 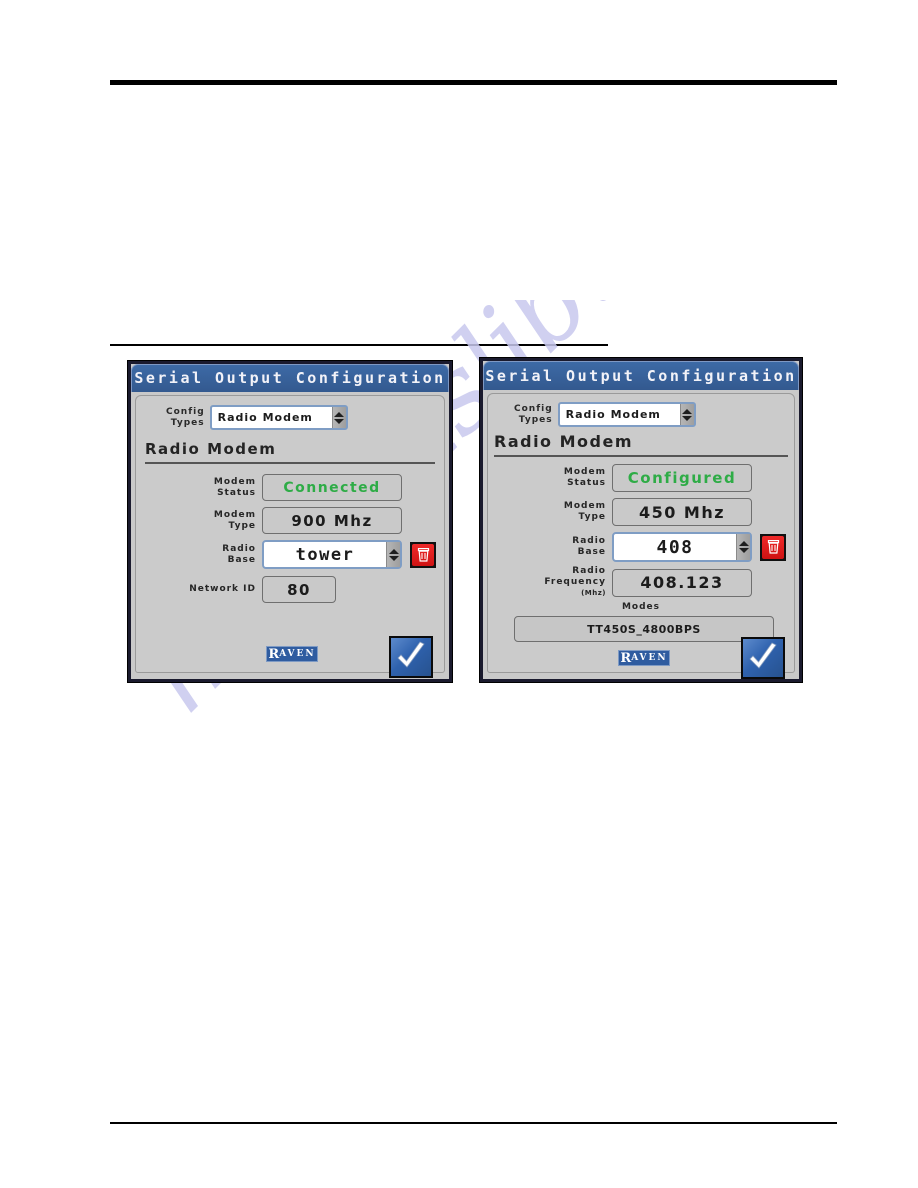 I want to click on field-row-radio-base-left: Radio Base tower, so click(x=314, y=554).